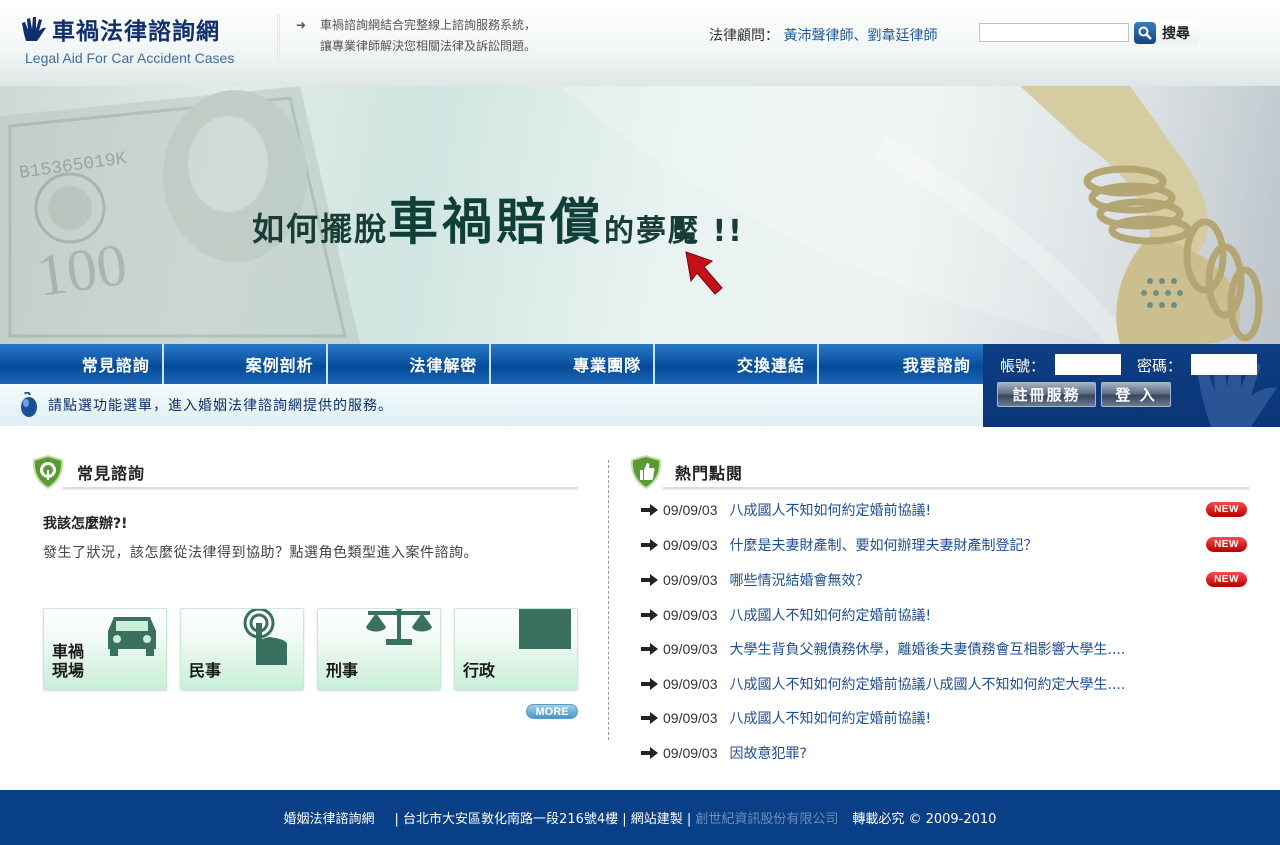 This screenshot has height=845, width=1280. What do you see at coordinates (1176, 34) in the screenshot?
I see `search-button-label: 搜尋` at bounding box center [1176, 34].